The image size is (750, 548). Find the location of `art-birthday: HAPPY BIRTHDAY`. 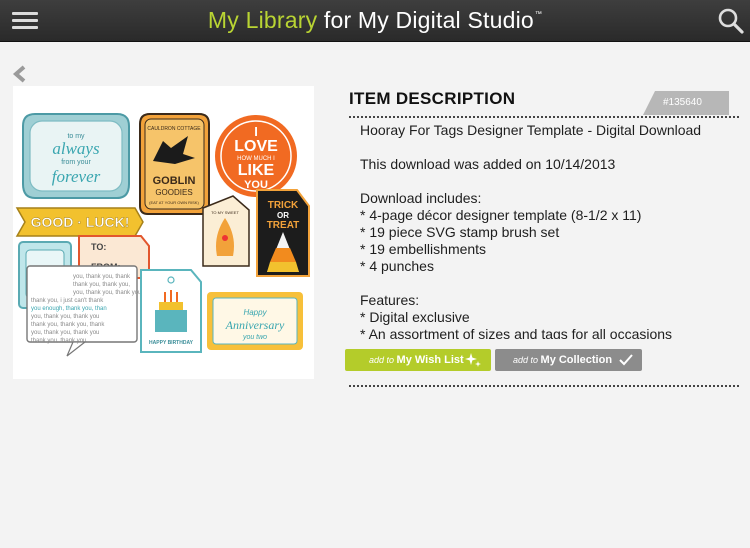

art-birthday: HAPPY BIRTHDAY is located at coordinates (171, 343).